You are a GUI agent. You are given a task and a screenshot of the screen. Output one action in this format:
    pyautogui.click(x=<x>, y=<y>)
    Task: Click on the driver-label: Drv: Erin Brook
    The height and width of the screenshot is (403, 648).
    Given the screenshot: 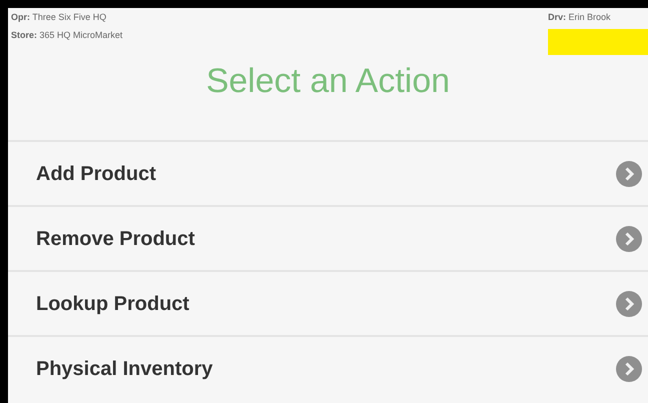 What is the action you would take?
    pyautogui.click(x=579, y=17)
    